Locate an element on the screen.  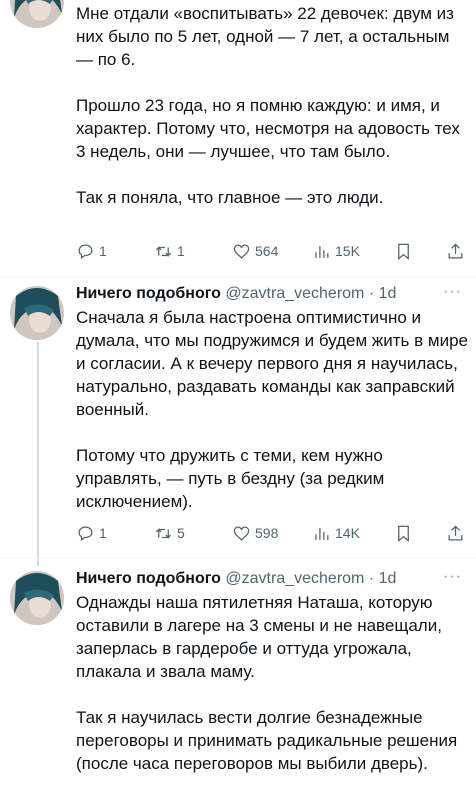
like-count: 598 is located at coordinates (267, 533).